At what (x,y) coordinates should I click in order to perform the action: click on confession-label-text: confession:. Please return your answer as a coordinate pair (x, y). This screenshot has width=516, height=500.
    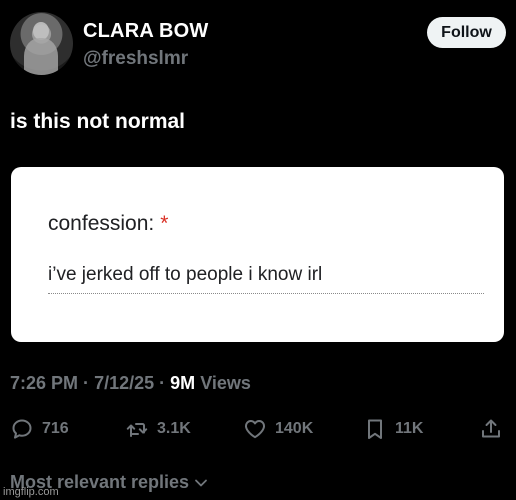
    Looking at the image, I should click on (101, 223).